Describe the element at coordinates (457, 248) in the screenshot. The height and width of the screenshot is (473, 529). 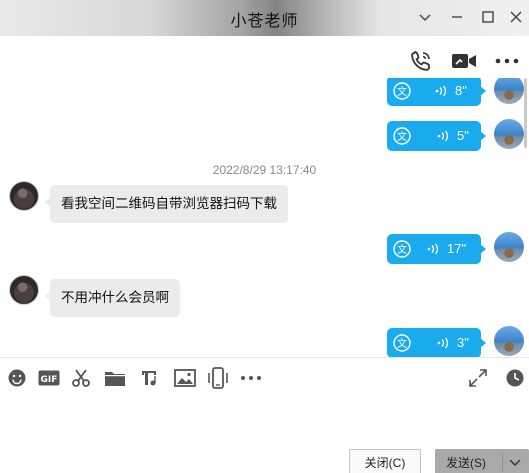
I see `voice-duration: 17"` at that location.